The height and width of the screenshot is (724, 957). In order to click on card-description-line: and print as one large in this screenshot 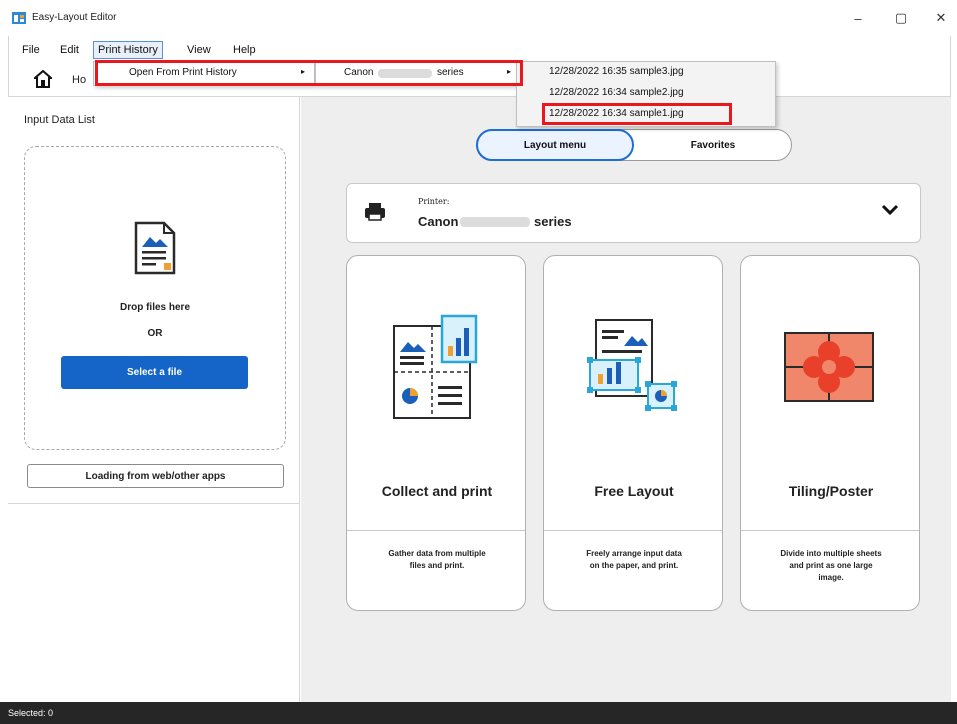, I will do `click(831, 565)`.